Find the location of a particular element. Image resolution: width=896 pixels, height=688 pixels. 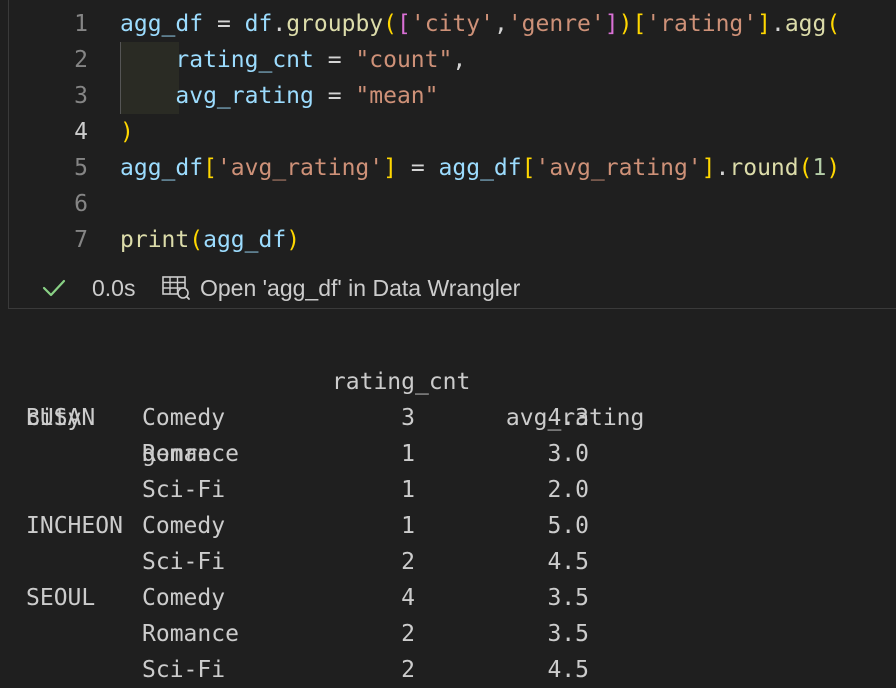

code-token: agg is located at coordinates (805, 24).